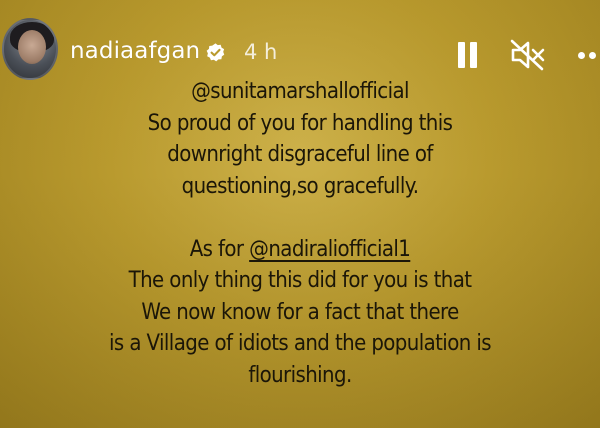 The height and width of the screenshot is (428, 600). I want to click on muted-speaker-icon, so click(528, 55).